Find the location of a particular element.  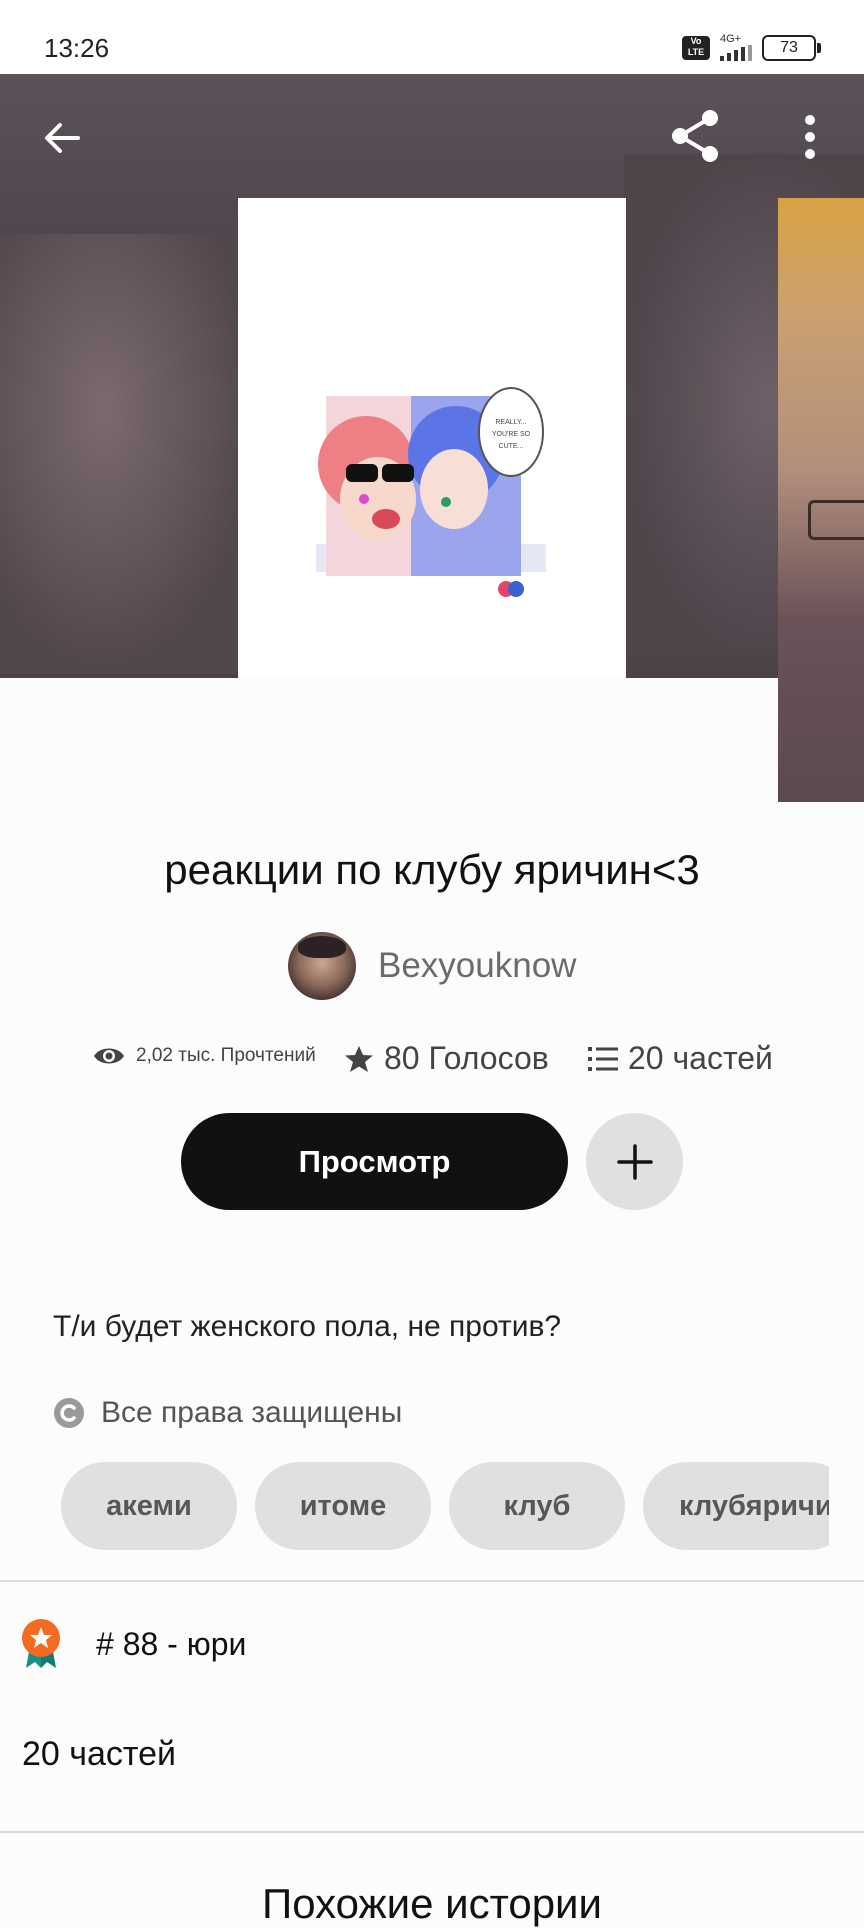

eye-icon is located at coordinates (109, 1056).